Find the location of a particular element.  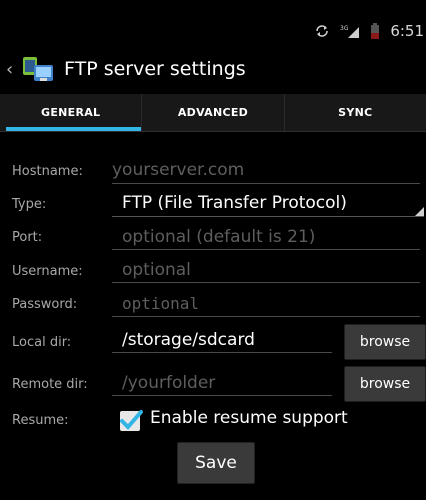

svg-text: 3G is located at coordinates (344, 28).